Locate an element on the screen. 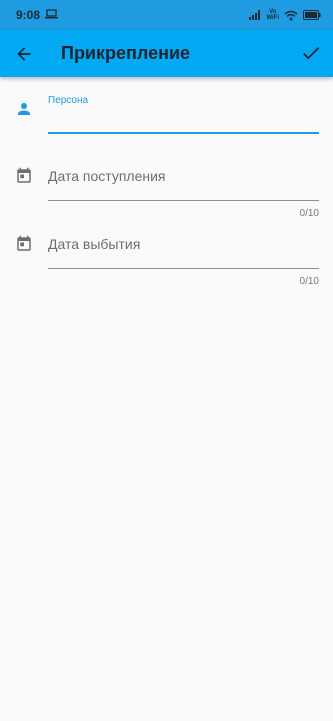  confirm-button is located at coordinates (311, 53).